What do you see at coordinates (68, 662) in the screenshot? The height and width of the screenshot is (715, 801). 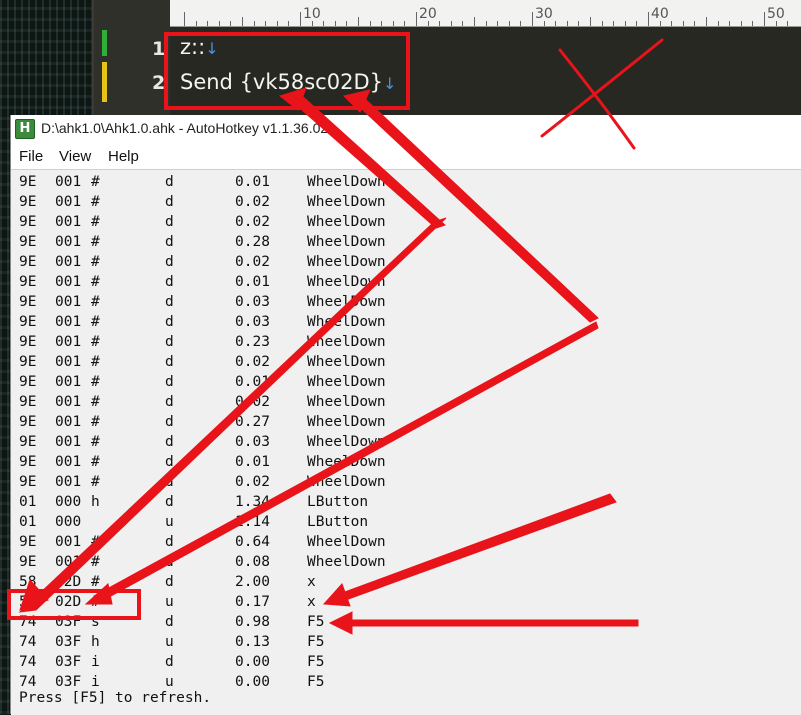 I see `col-sc: 03F` at bounding box center [68, 662].